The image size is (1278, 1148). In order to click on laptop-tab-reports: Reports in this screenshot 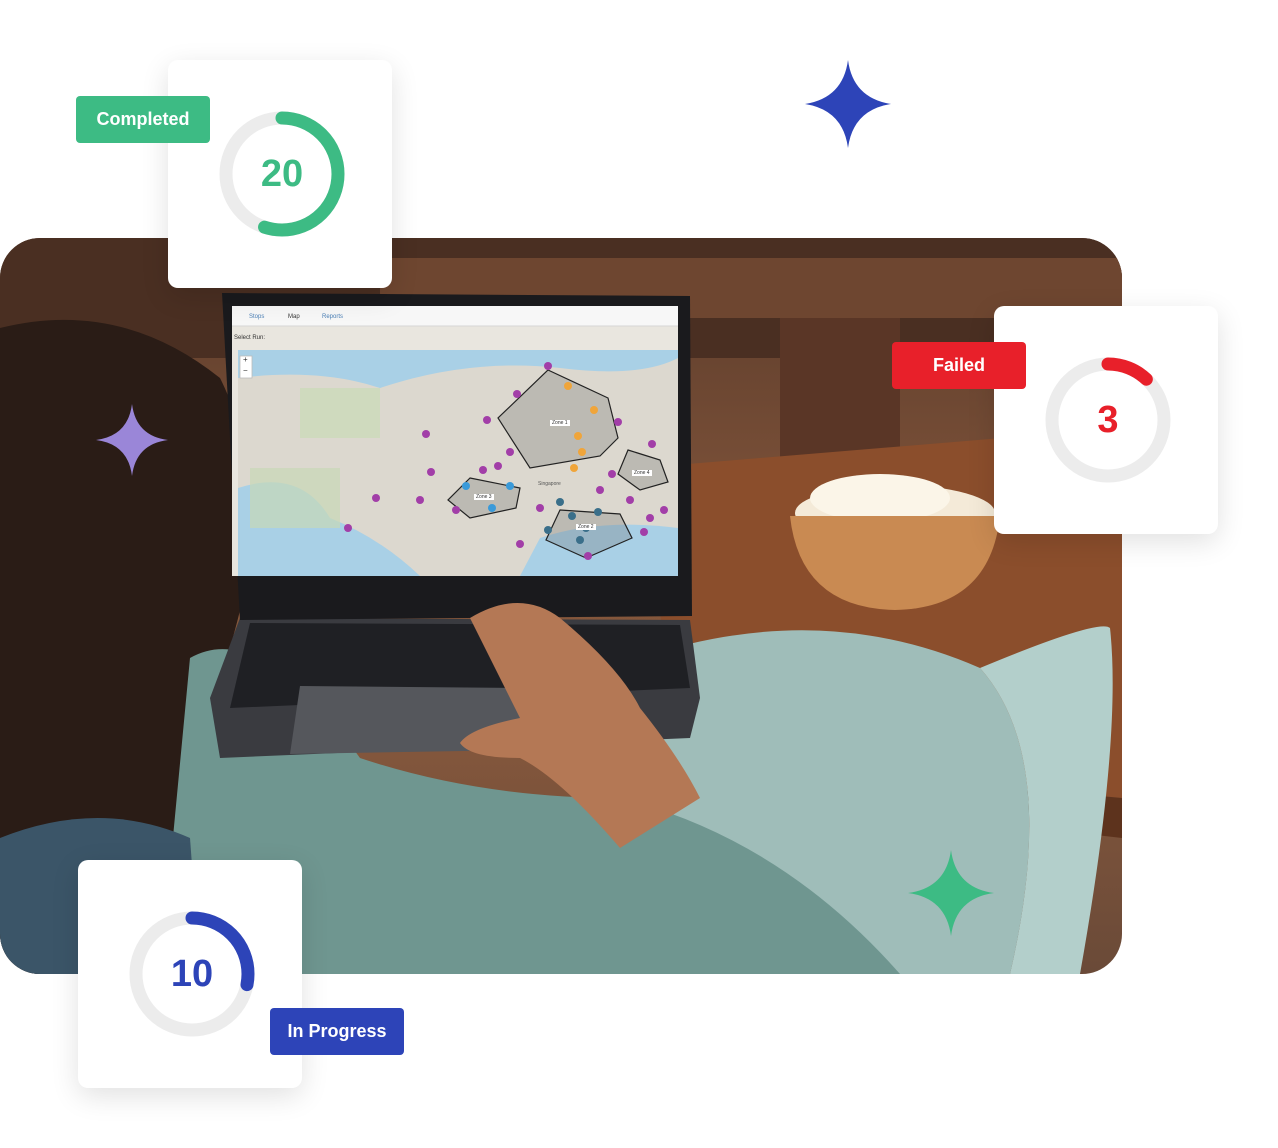, I will do `click(333, 317)`.